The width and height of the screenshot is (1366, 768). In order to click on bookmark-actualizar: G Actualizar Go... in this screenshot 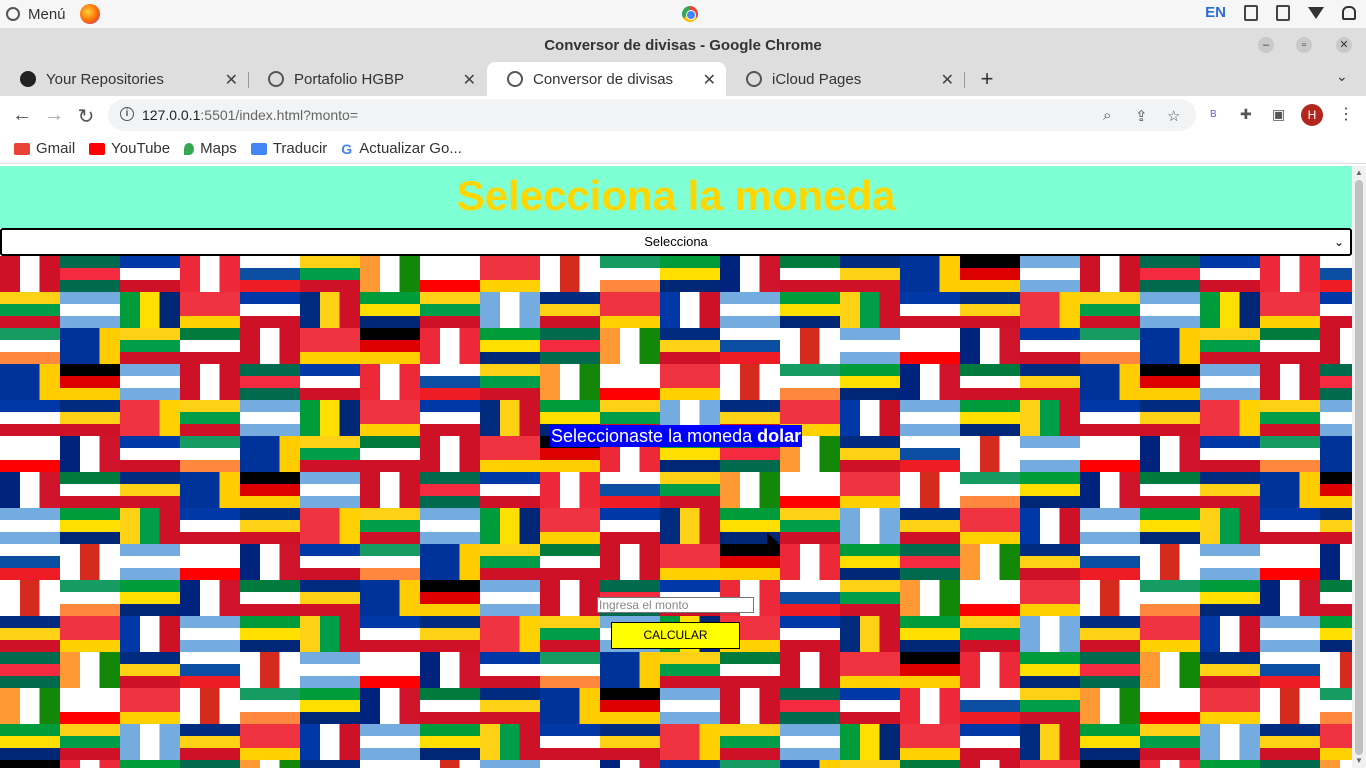, I will do `click(401, 148)`.